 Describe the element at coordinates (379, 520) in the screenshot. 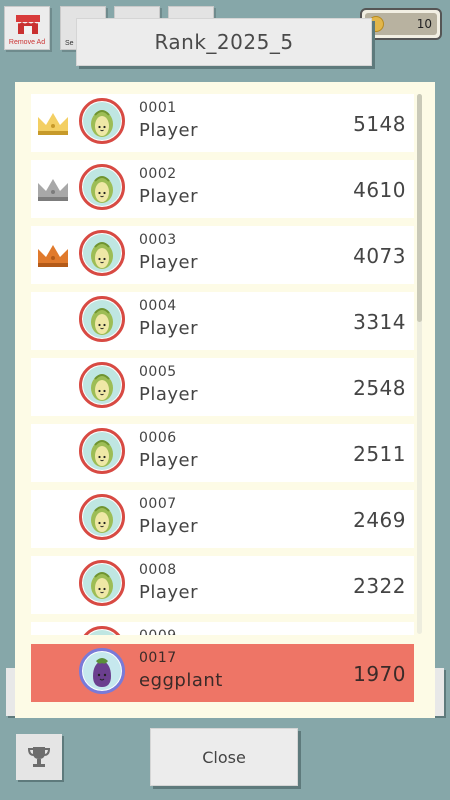

I see `row-score: 2469` at that location.